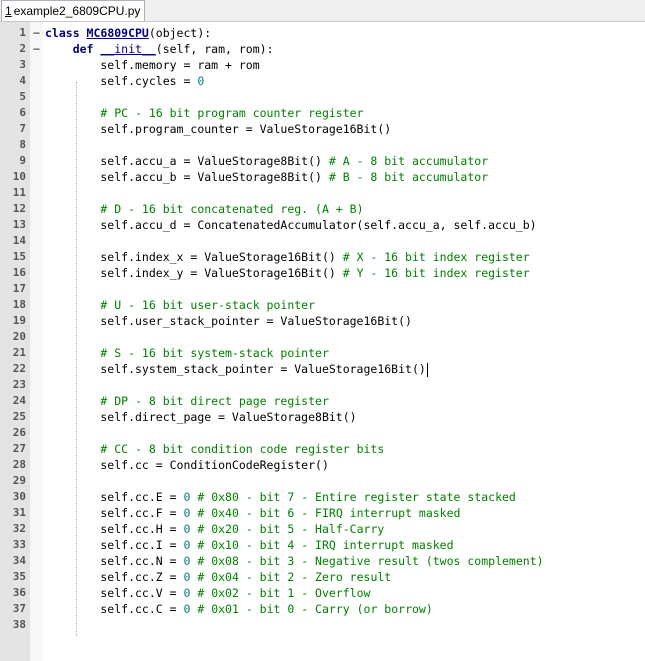  I want to click on code-line: 29, so click(322, 481).